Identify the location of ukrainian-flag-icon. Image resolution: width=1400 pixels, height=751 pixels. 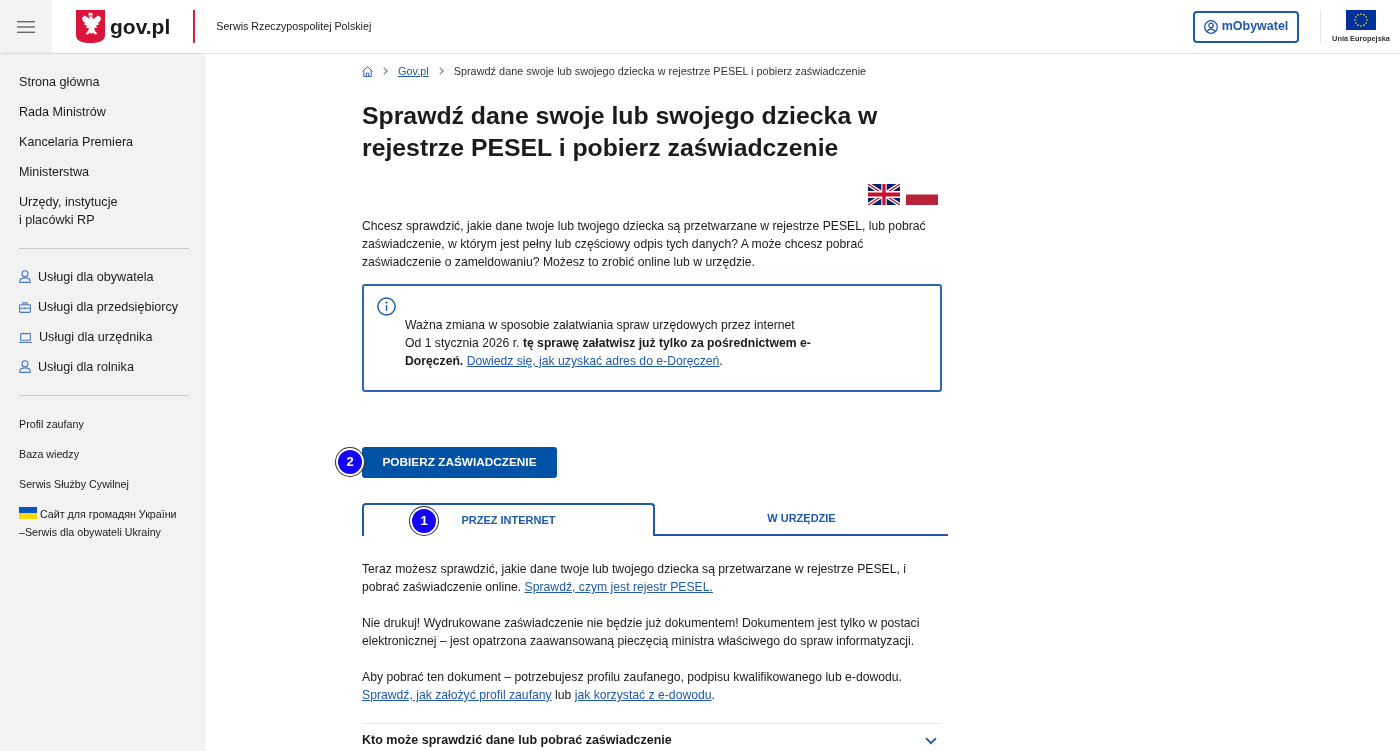
(28, 513).